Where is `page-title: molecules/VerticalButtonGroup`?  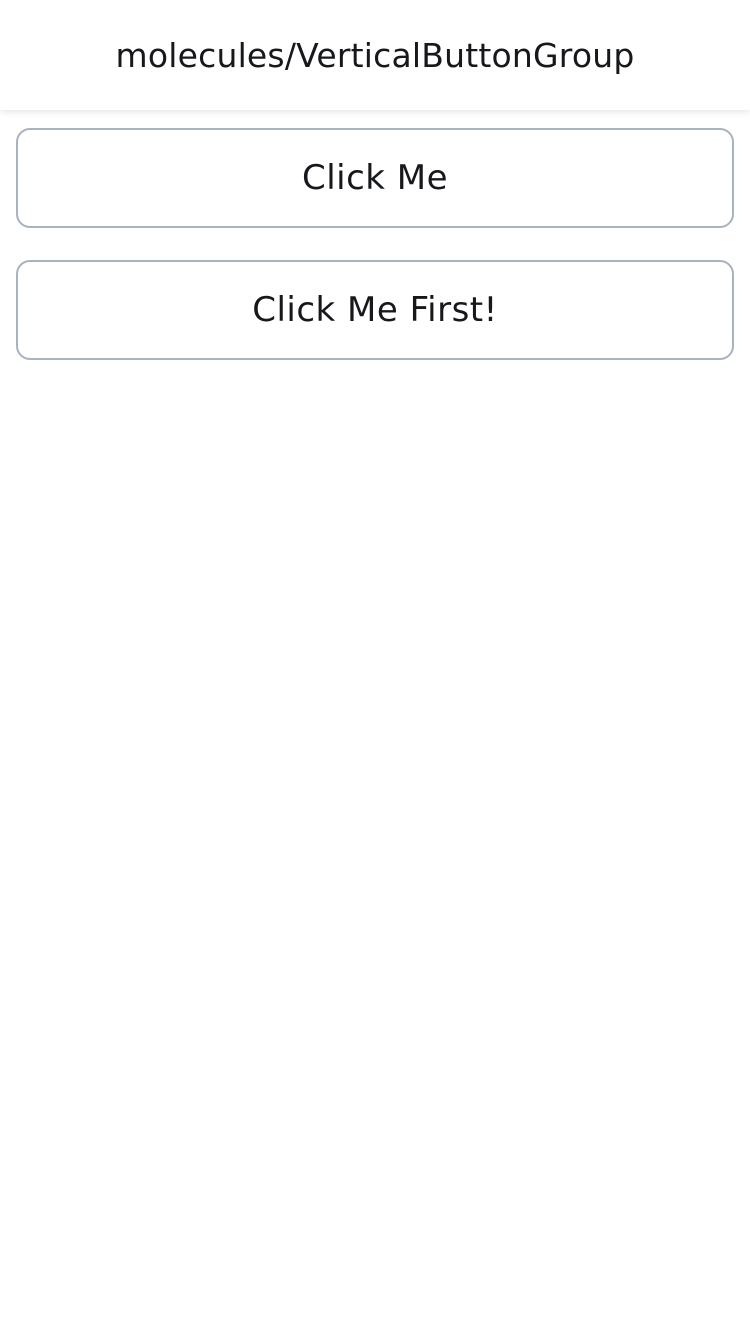
page-title: molecules/VerticalButtonGroup is located at coordinates (375, 55).